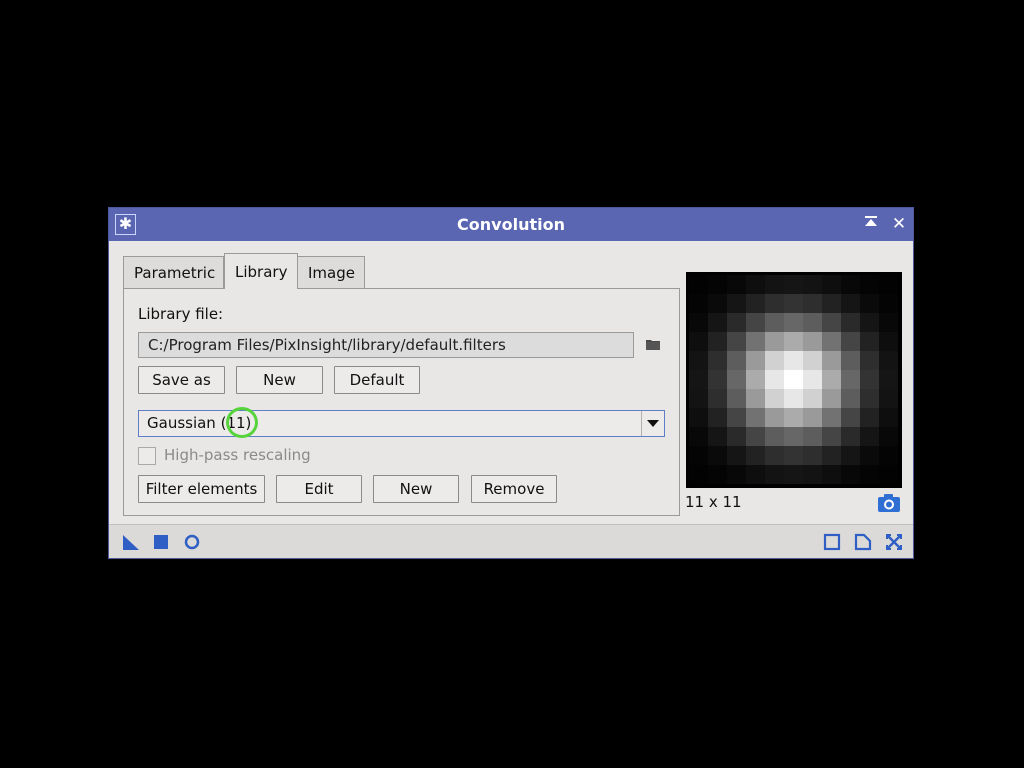 The image size is (1024, 768). I want to click on edit-filter-button: Edit, so click(319, 489).